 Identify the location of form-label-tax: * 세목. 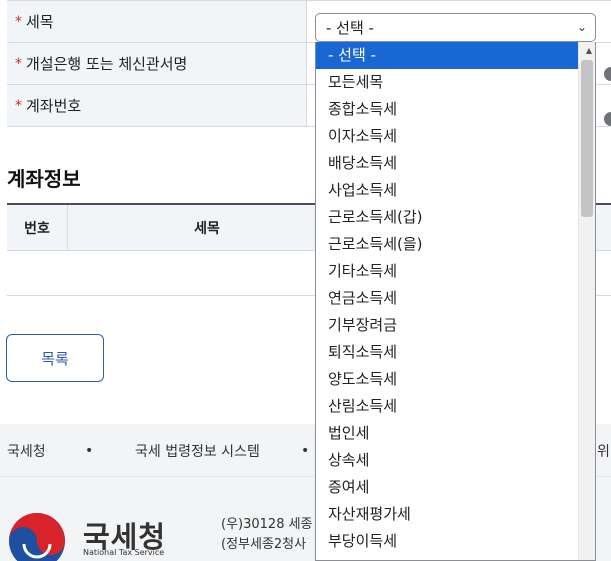
(157, 21).